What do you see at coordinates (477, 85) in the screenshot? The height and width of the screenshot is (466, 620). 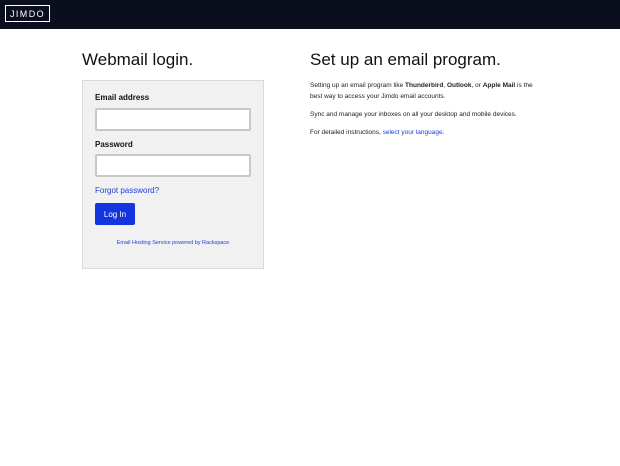 I see `separator: , or` at bounding box center [477, 85].